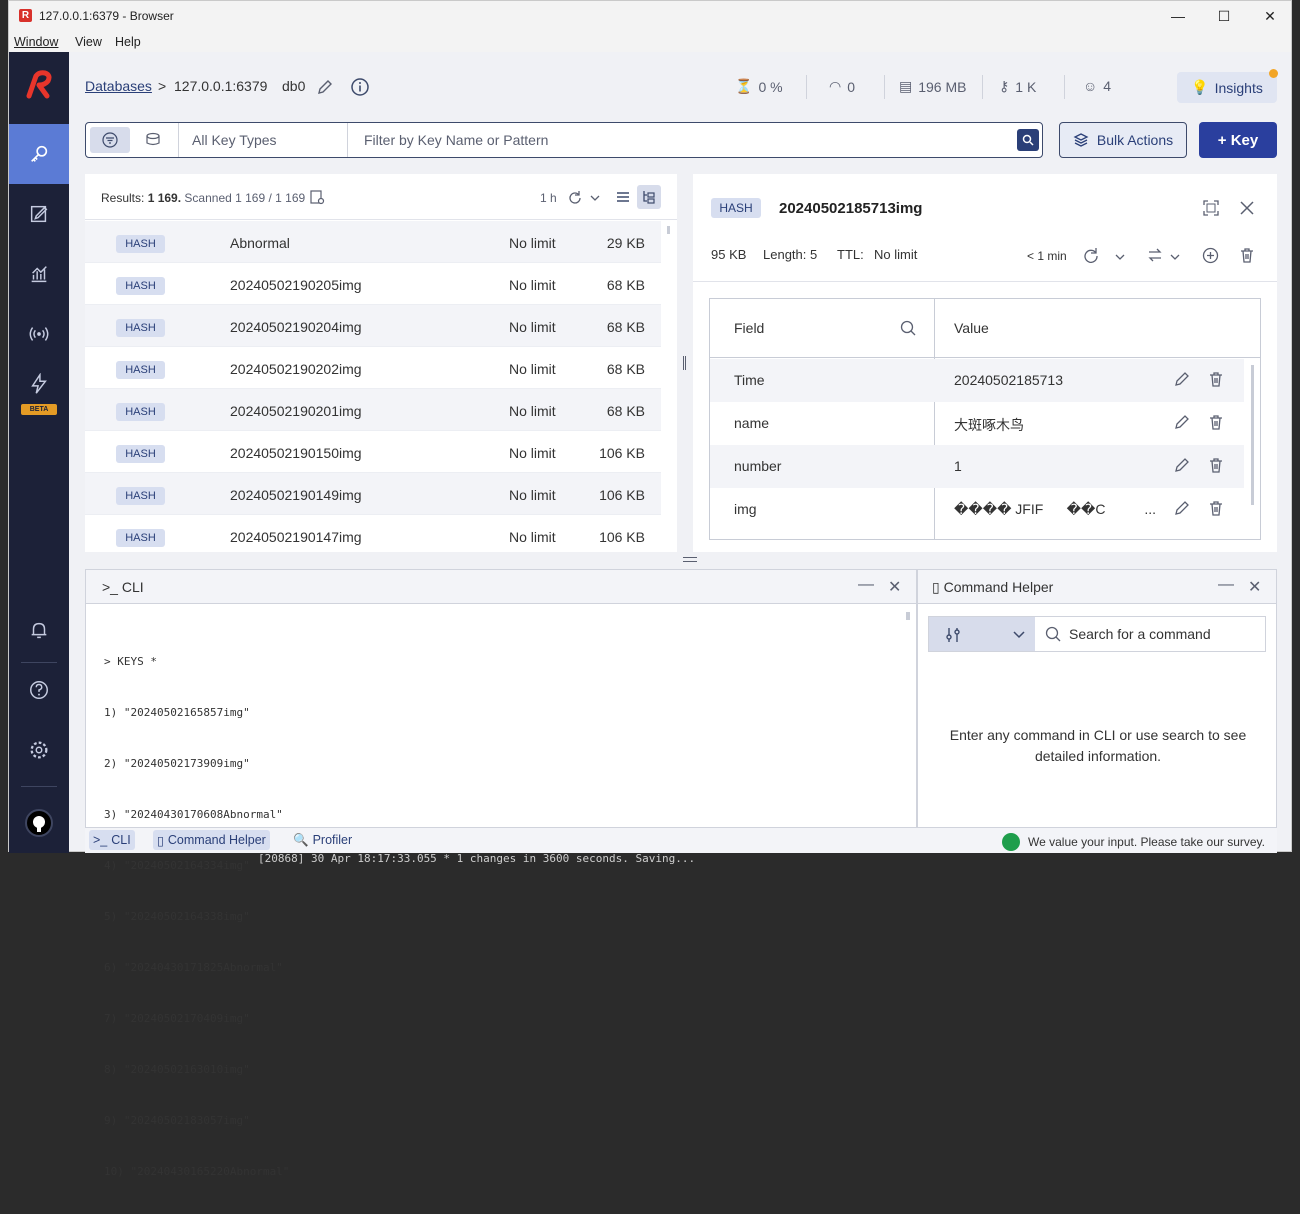 This screenshot has height=1214, width=1300. Describe the element at coordinates (39, 750) in the screenshot. I see `sidebar-item-settings` at that location.